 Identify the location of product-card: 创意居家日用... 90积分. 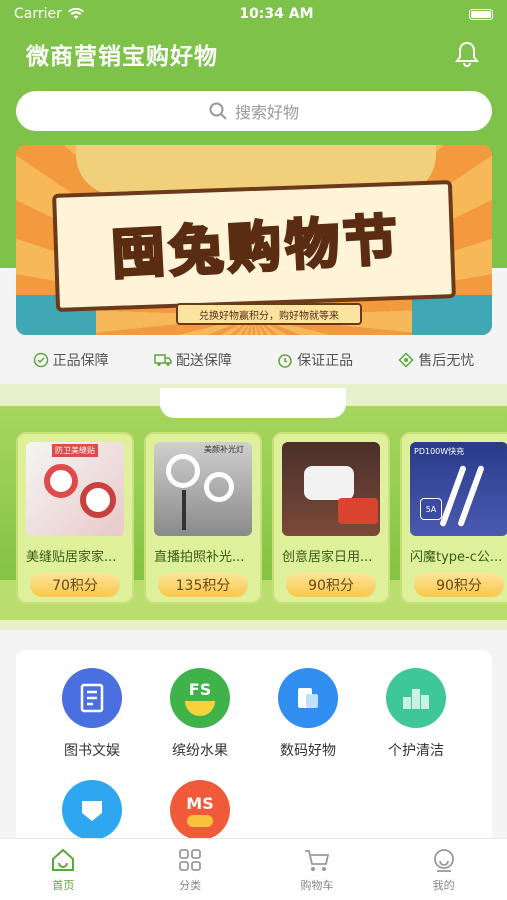
(331, 518).